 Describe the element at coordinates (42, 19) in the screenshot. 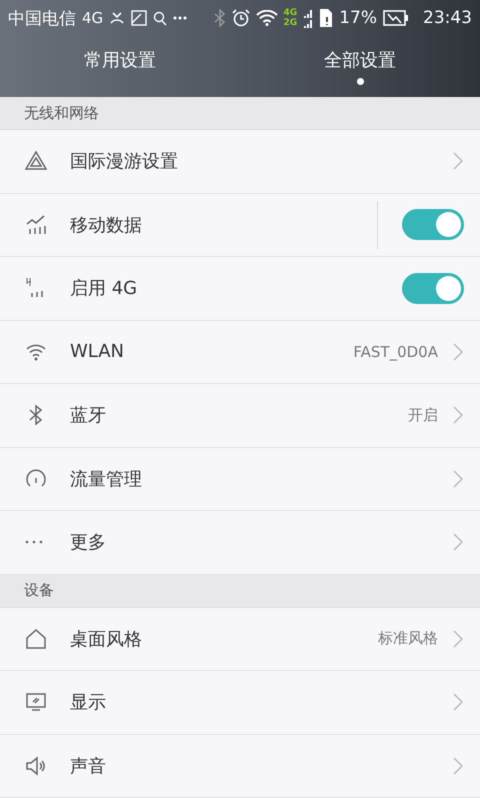

I see `carrier-name: 中国电信` at that location.